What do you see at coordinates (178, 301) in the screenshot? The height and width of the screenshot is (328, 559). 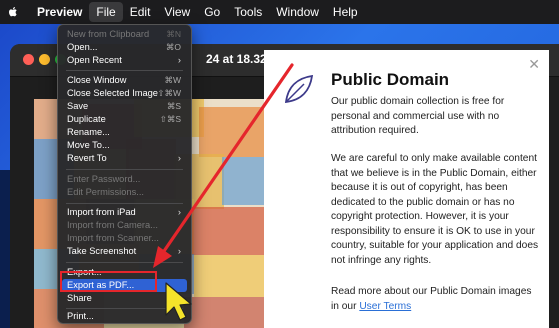 I see `mouse-pointer-icon` at bounding box center [178, 301].